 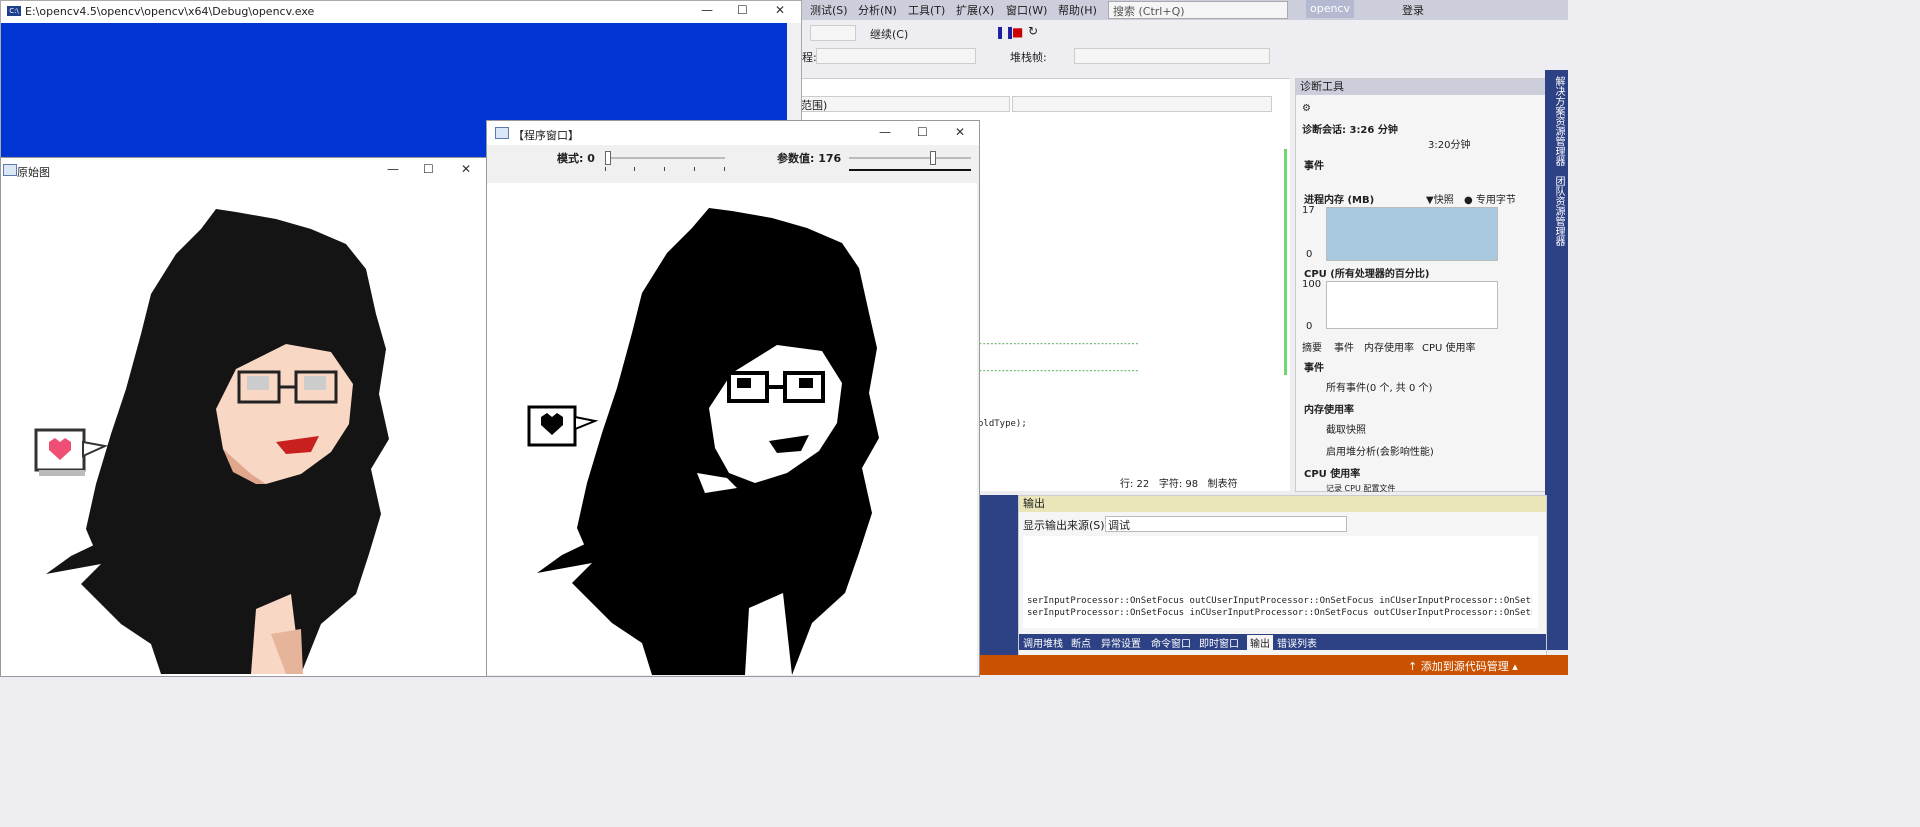 I want to click on team-explorer-tab: 团队资源管理器, so click(x=1557, y=211).